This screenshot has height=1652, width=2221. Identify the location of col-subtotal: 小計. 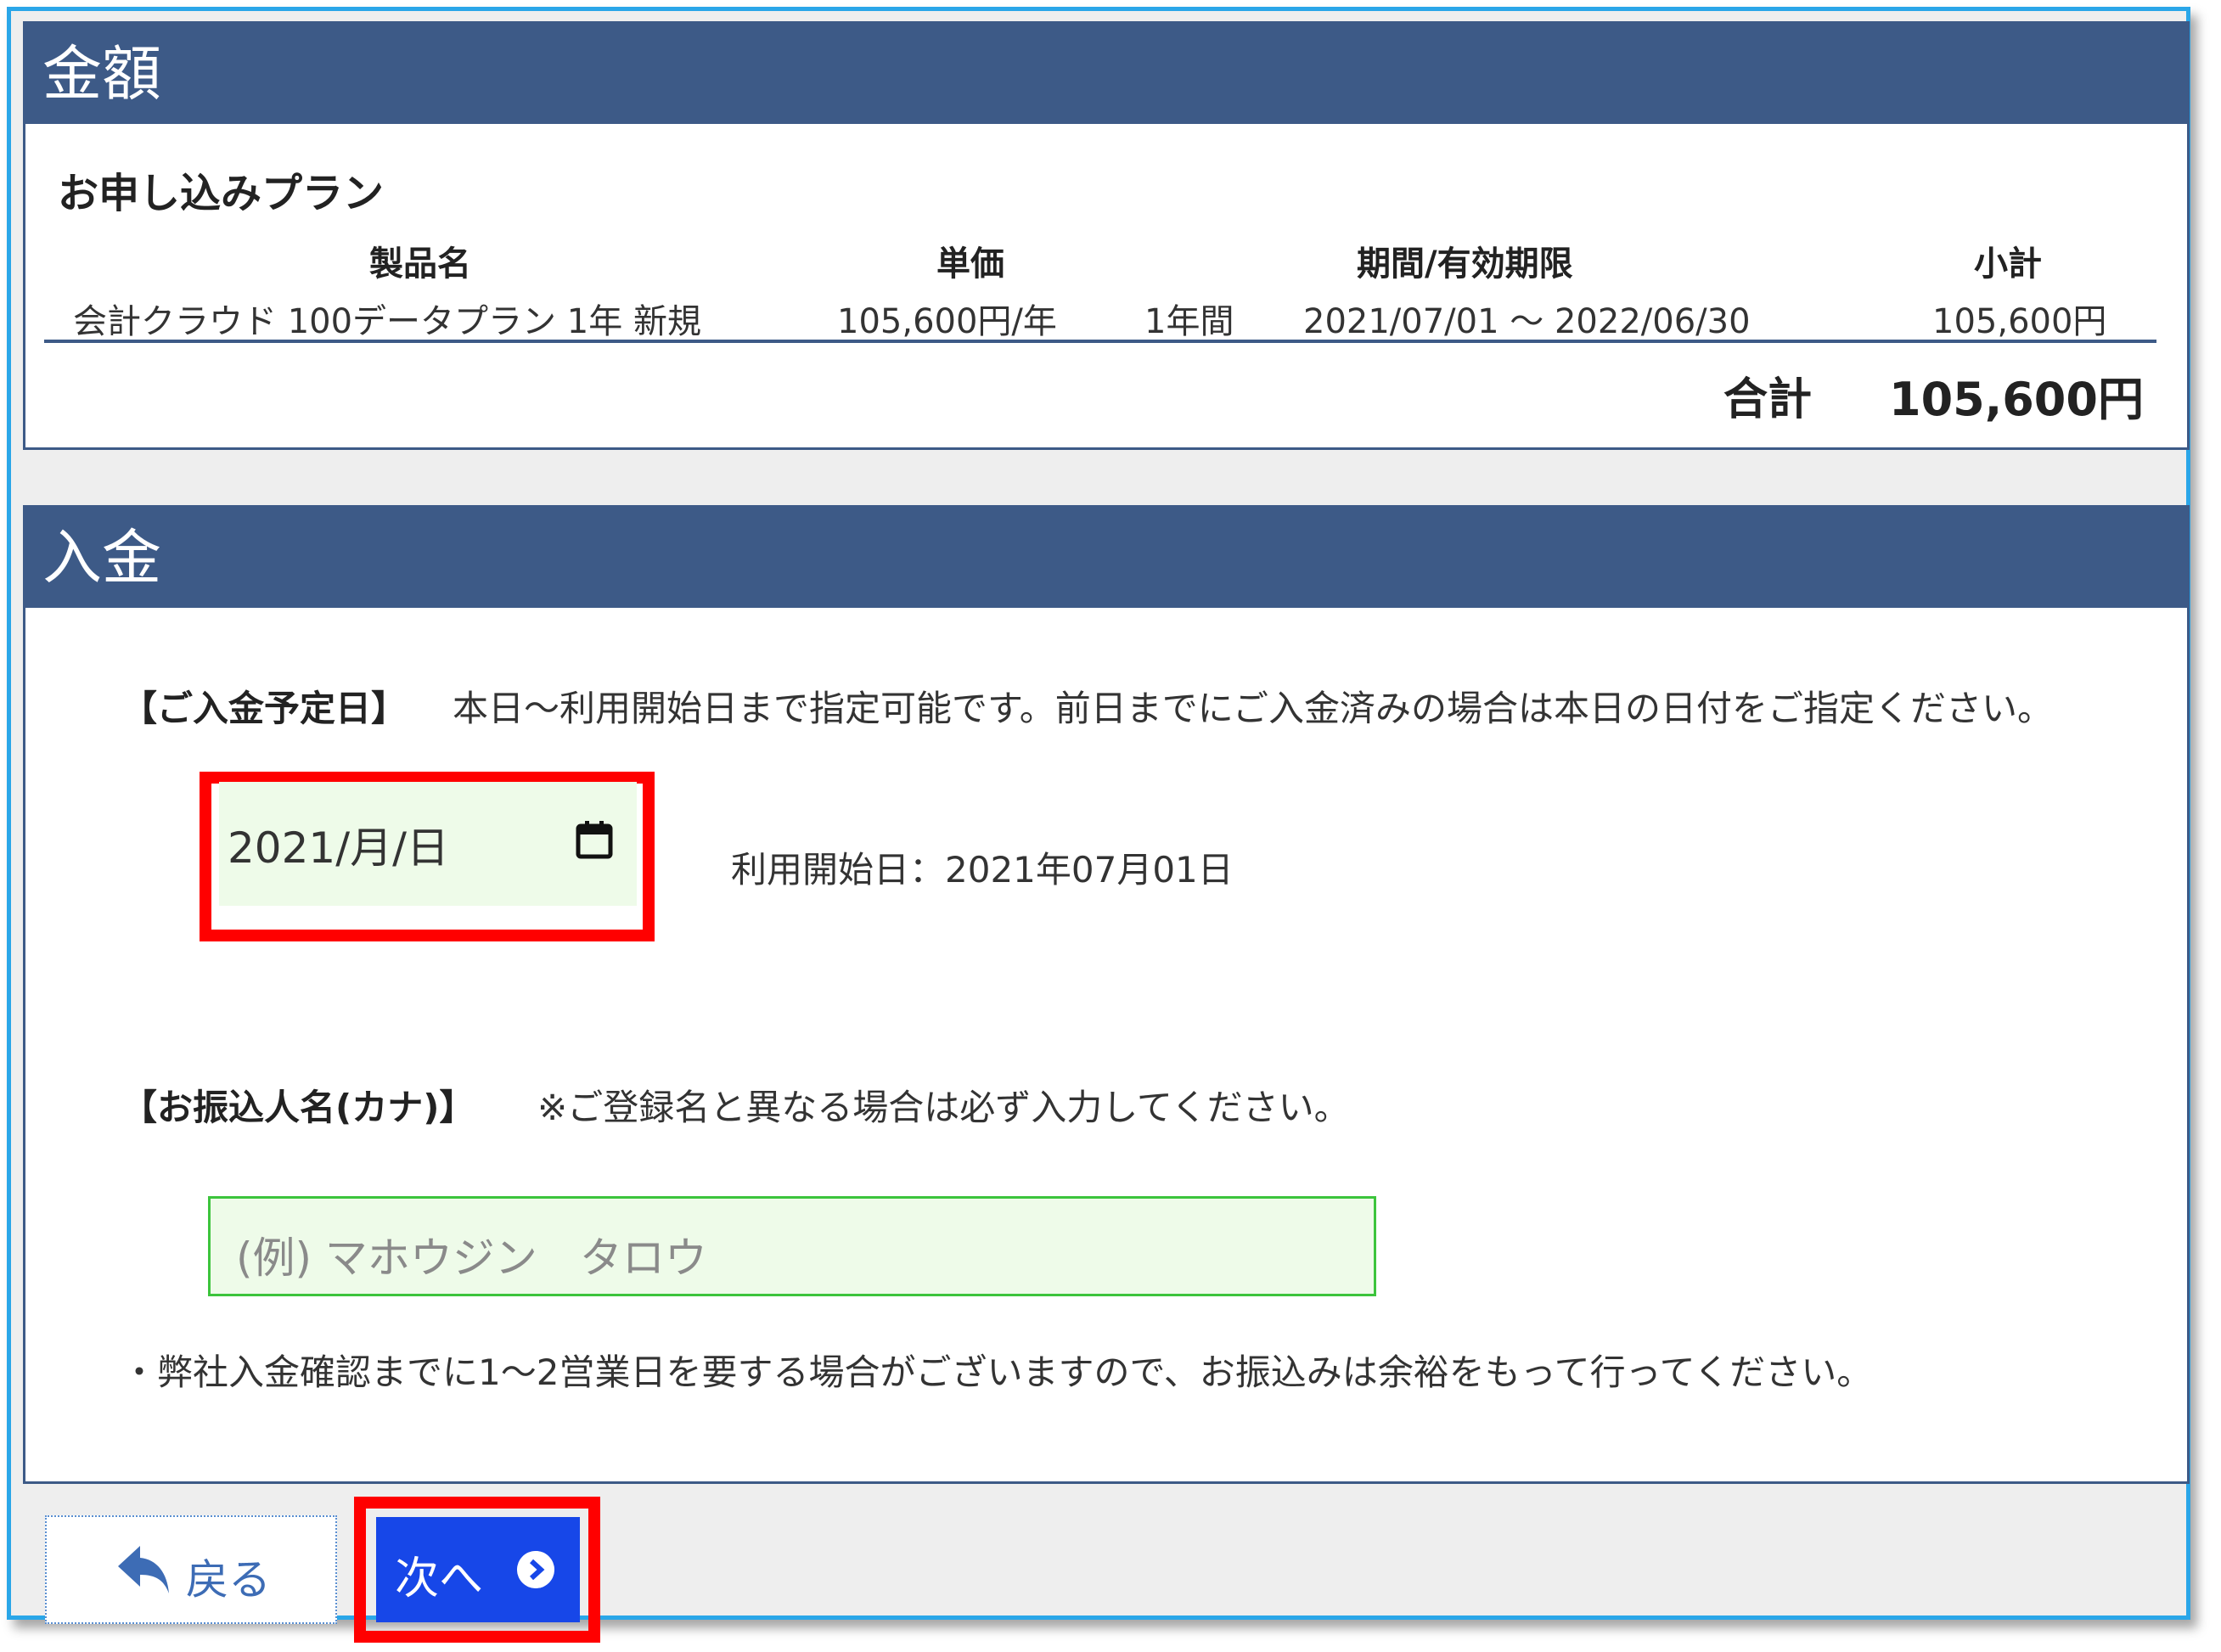
(2008, 264).